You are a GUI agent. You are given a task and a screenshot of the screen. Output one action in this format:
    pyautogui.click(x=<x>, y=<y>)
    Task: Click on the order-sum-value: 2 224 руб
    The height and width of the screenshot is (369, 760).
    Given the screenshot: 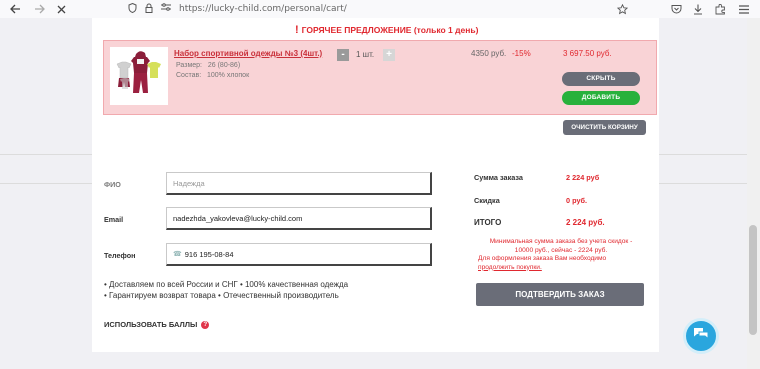 What is the action you would take?
    pyautogui.click(x=583, y=177)
    